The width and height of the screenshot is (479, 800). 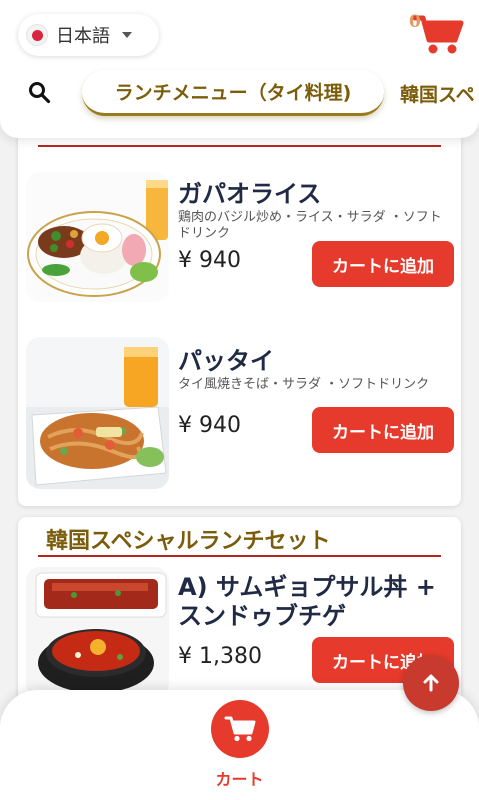 I want to click on scroll-to-top-button, so click(x=431, y=683).